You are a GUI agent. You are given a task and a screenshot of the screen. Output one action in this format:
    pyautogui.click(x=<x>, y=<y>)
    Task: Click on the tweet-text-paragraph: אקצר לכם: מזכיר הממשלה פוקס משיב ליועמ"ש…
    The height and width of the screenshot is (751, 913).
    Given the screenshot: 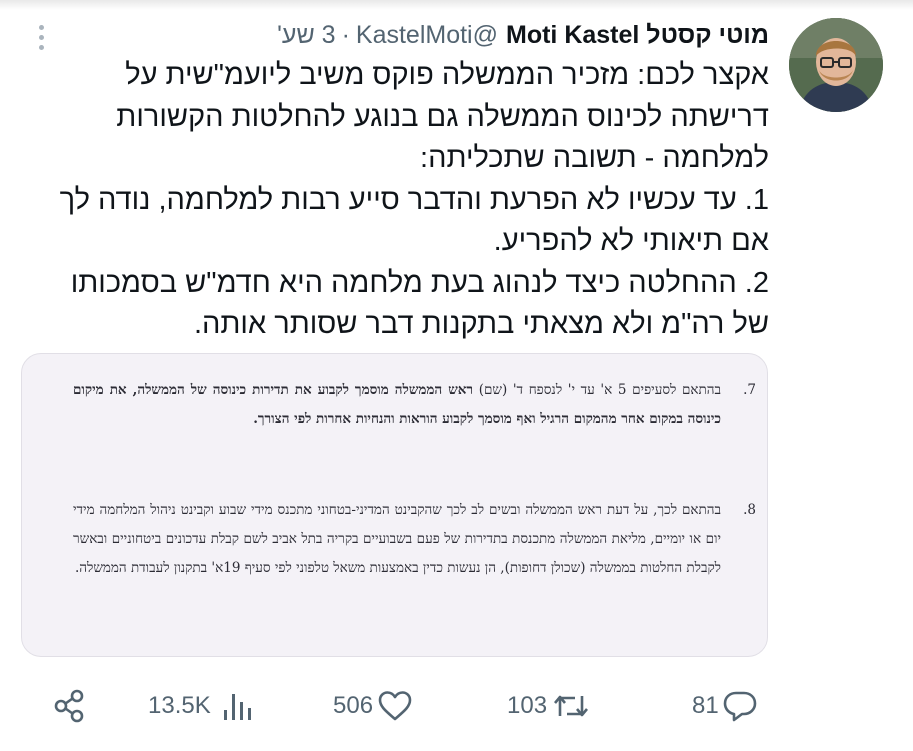 What is the action you would take?
    pyautogui.click(x=442, y=116)
    